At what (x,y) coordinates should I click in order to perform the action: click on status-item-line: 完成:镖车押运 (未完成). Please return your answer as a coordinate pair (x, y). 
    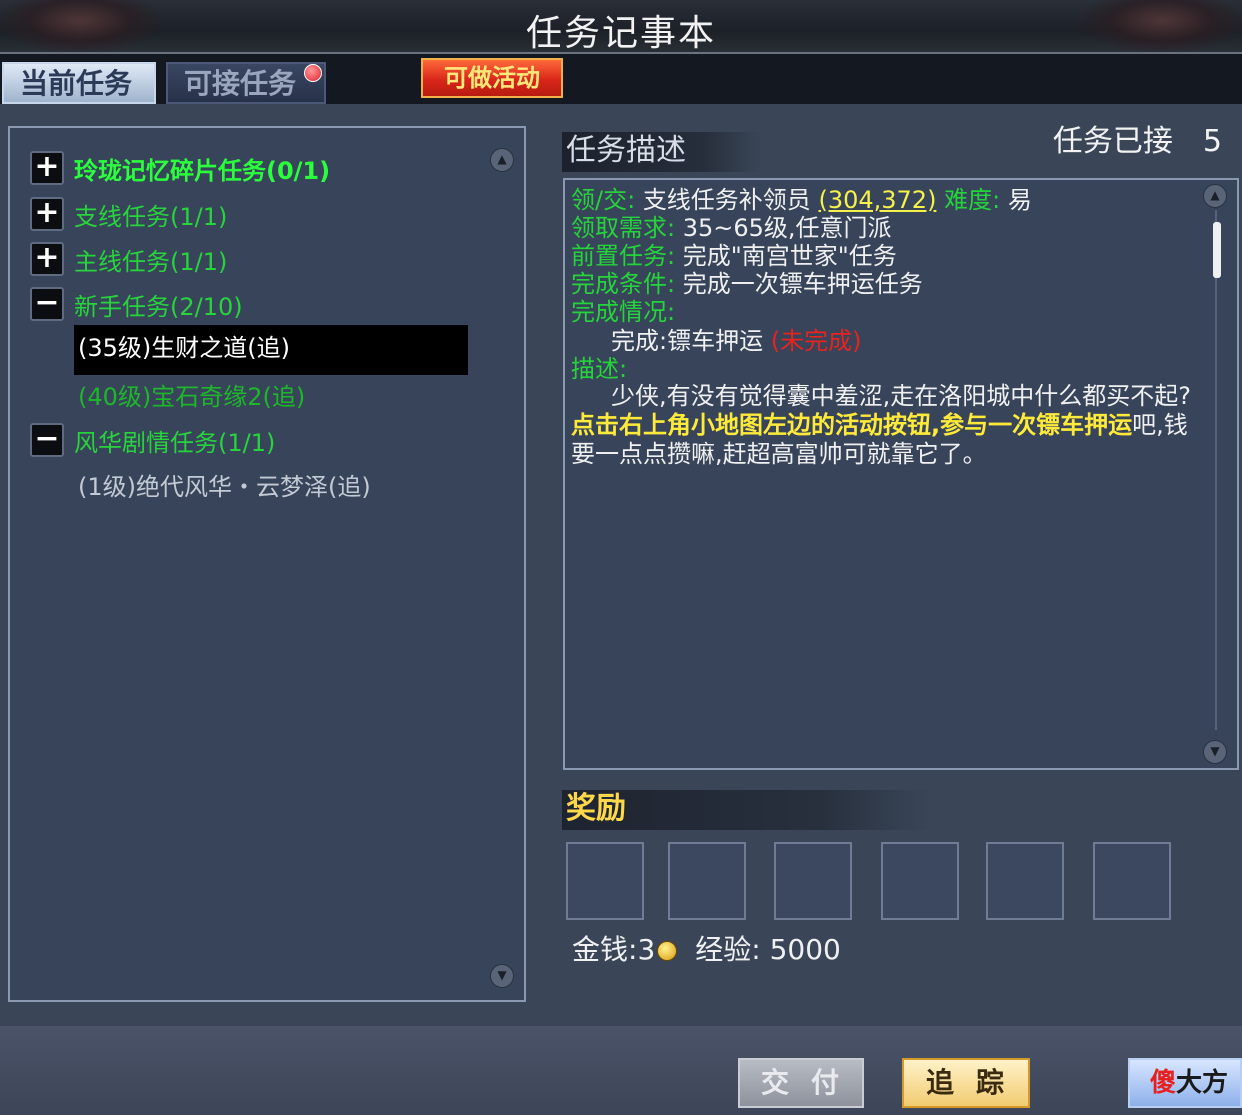
    Looking at the image, I should click on (736, 341).